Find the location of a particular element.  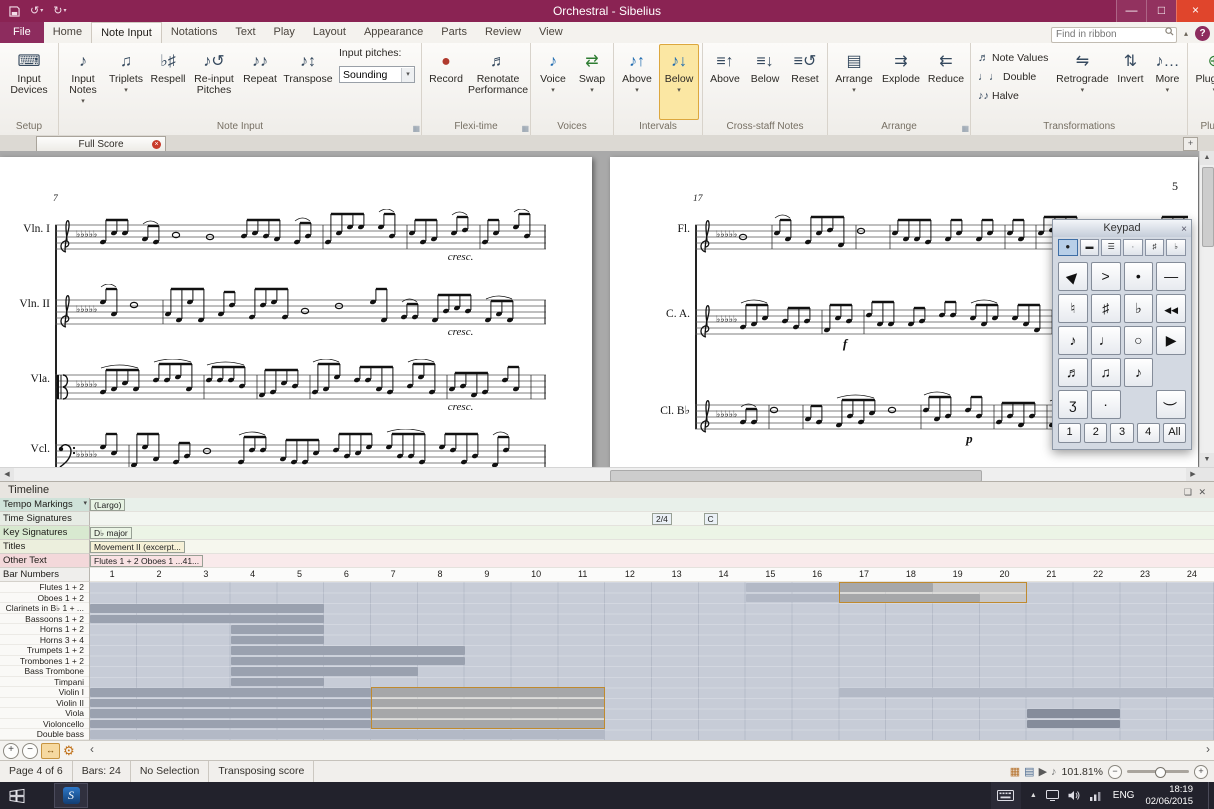

tab-appearance: Appearance is located at coordinates (393, 32).